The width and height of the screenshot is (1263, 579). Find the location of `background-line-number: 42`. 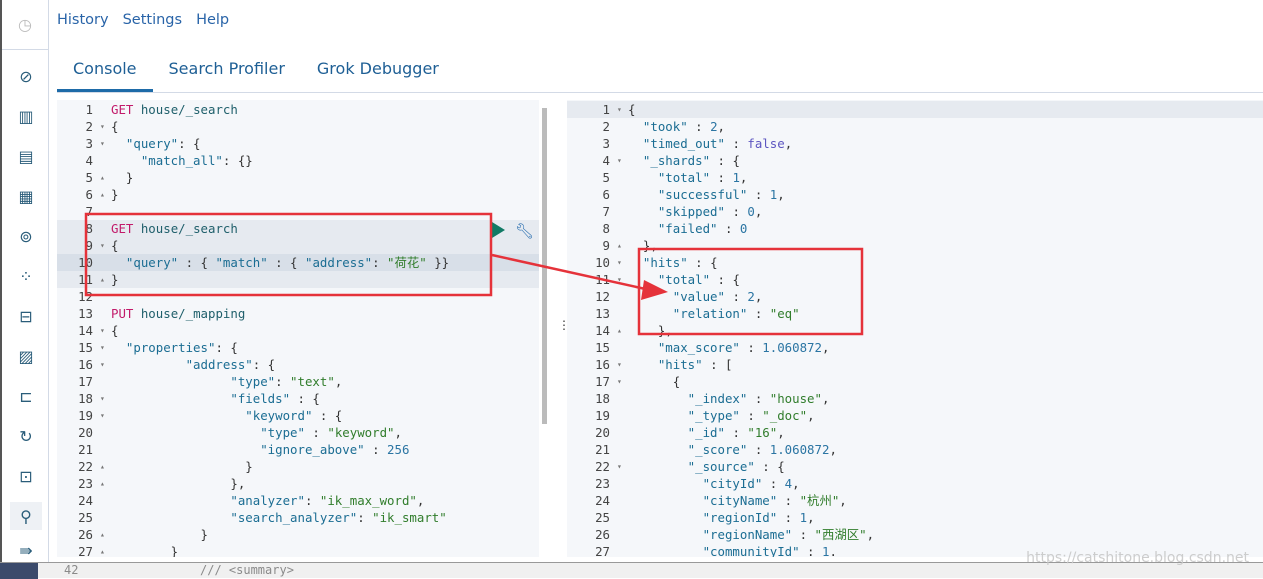

background-line-number: 42 is located at coordinates (71, 570).